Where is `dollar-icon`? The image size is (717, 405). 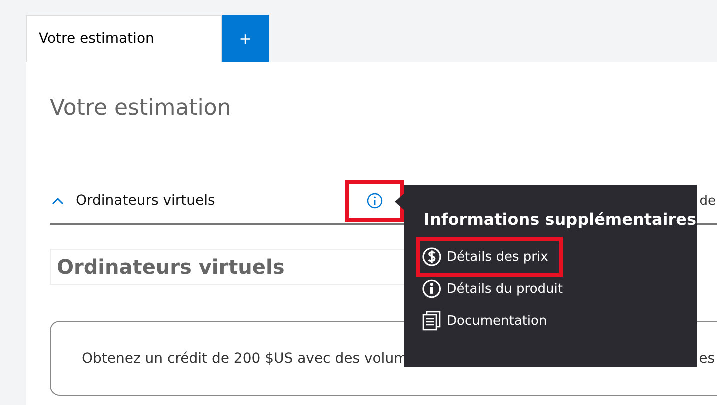 dollar-icon is located at coordinates (432, 257).